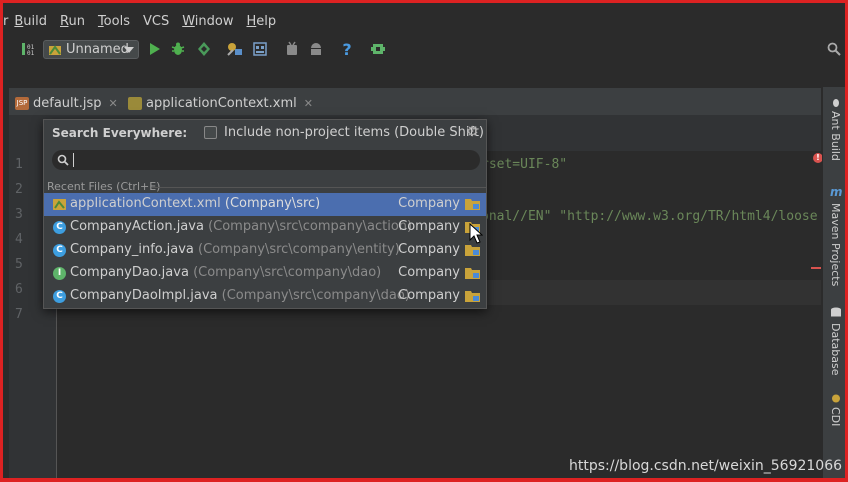 The image size is (848, 482). Describe the element at coordinates (835, 349) in the screenshot. I see `tool-database: Database` at that location.